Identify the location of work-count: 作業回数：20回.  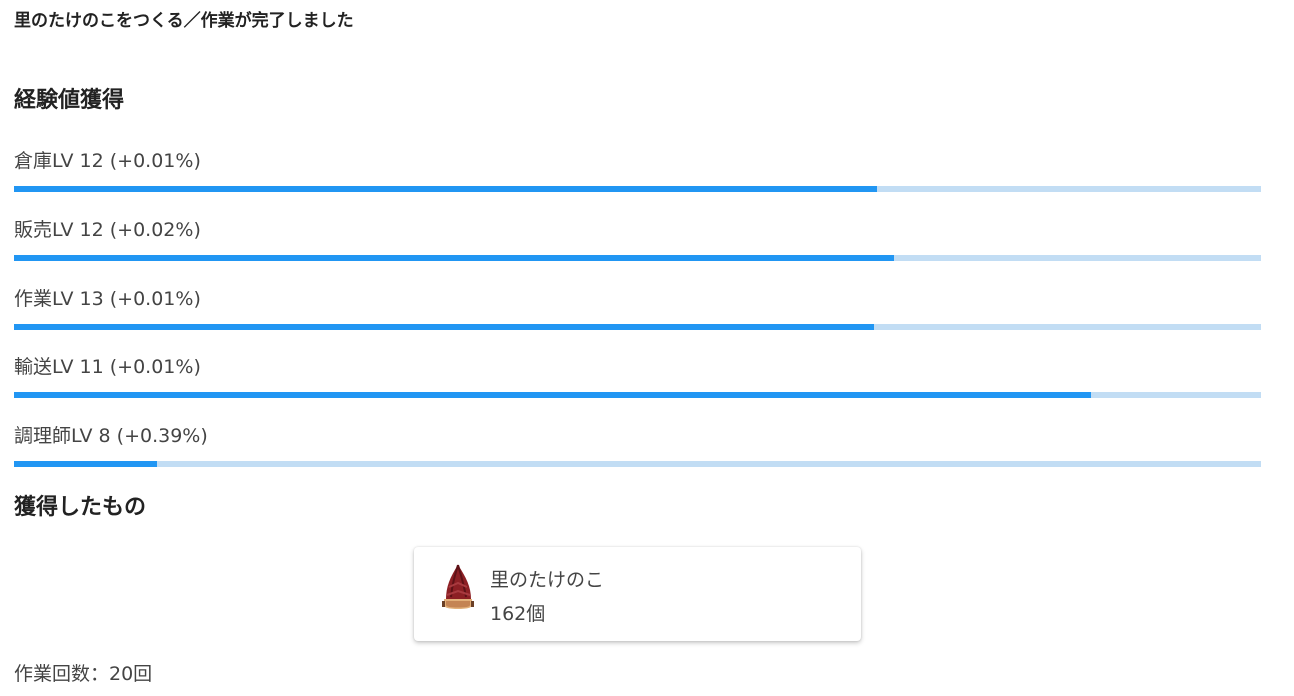
(83, 674).